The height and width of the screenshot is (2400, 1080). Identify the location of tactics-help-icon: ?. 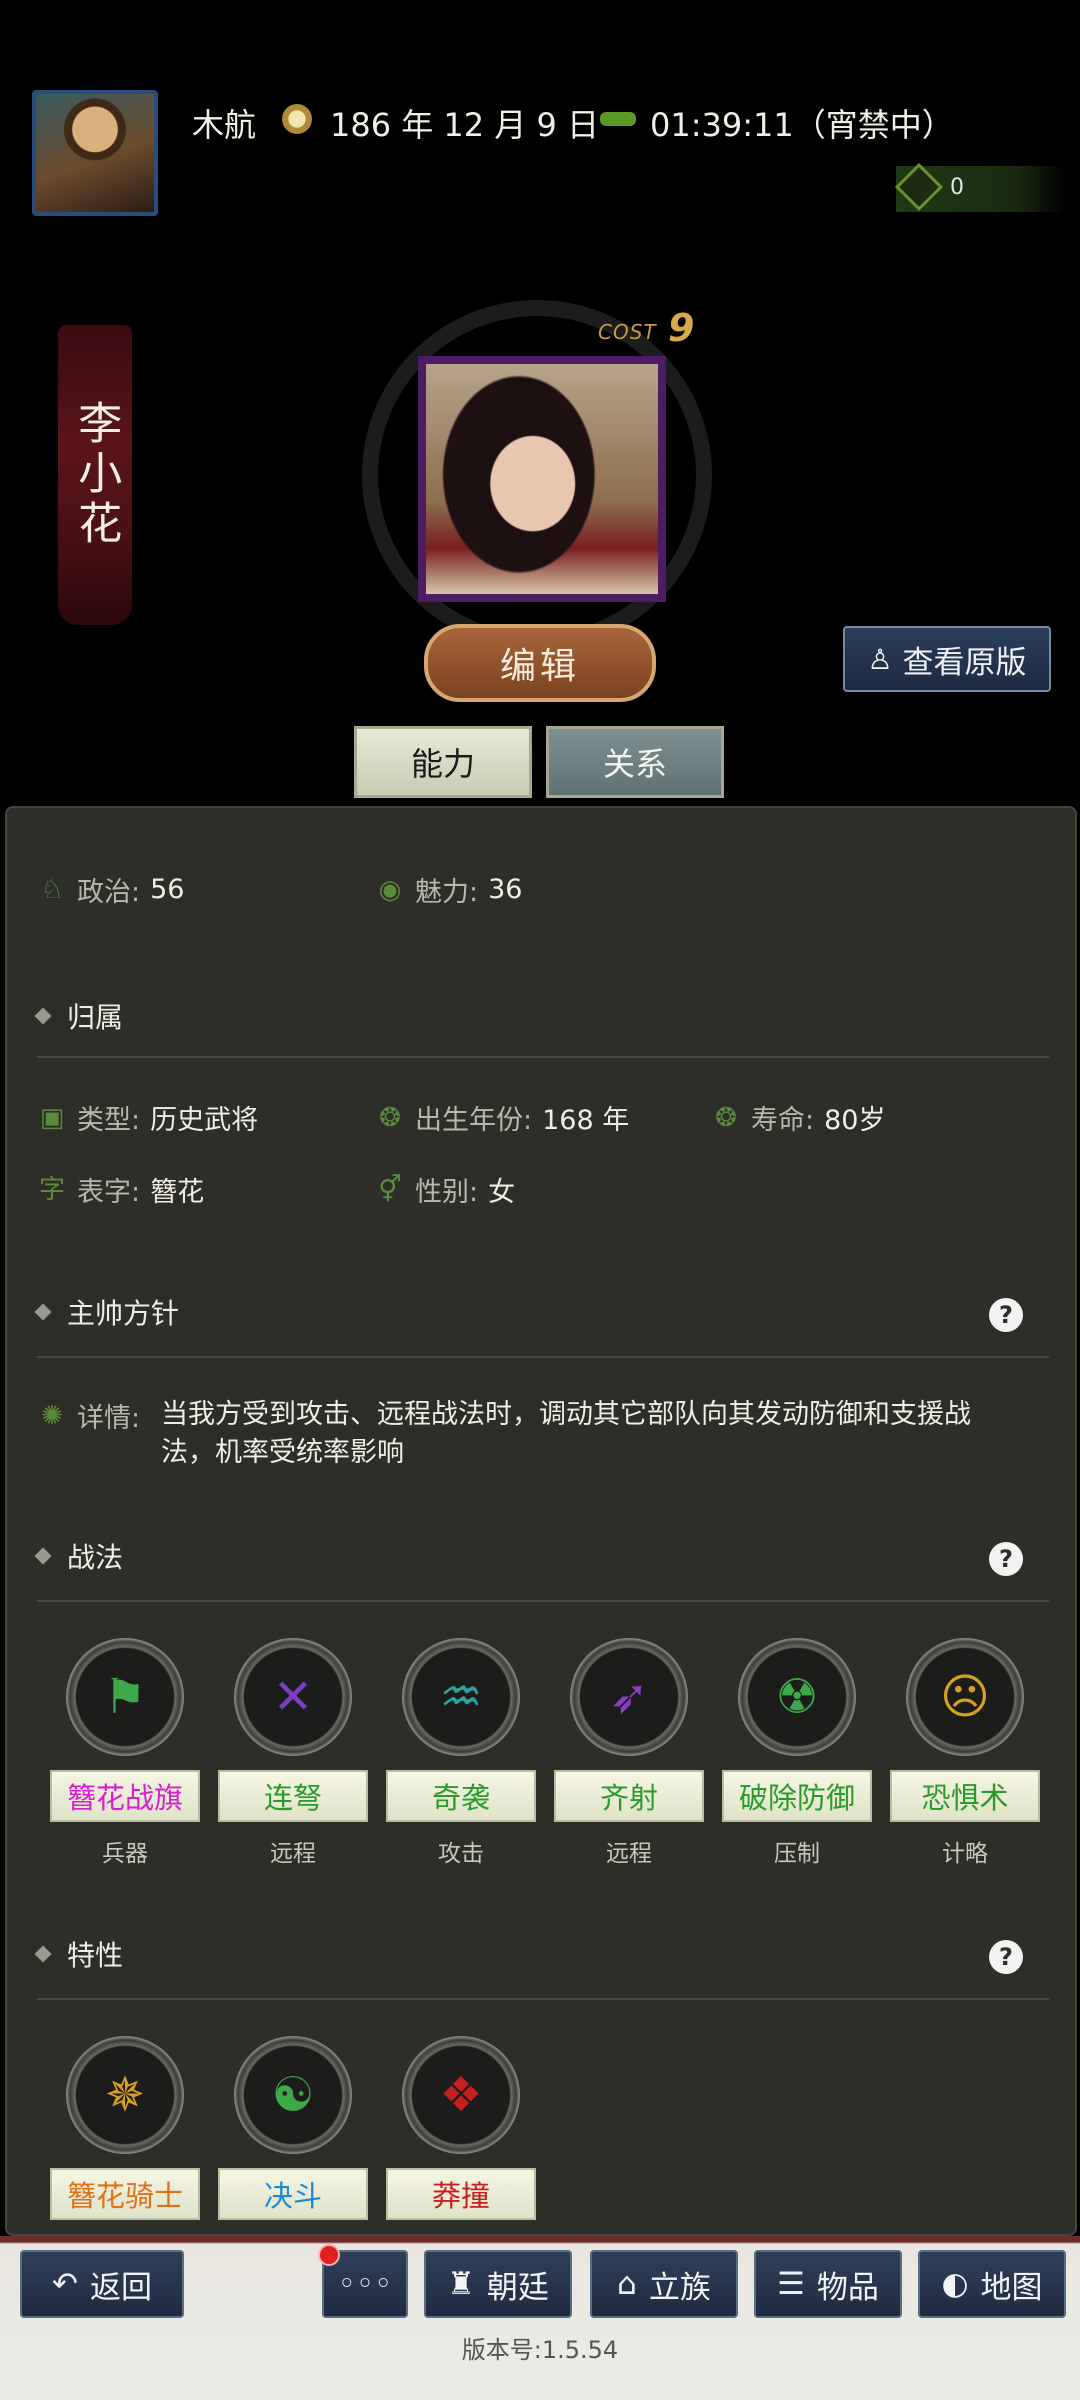
(1006, 1559).